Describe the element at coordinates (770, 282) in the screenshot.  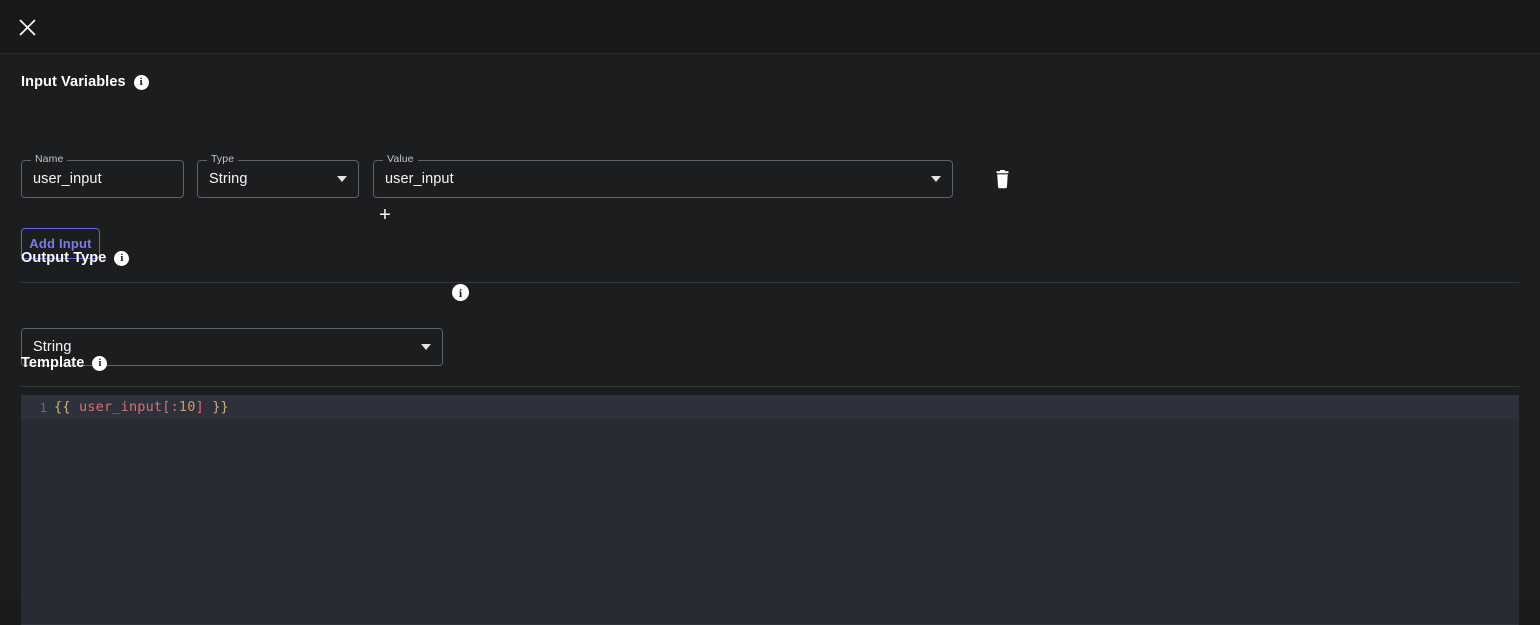
I see `divider-input-output` at that location.